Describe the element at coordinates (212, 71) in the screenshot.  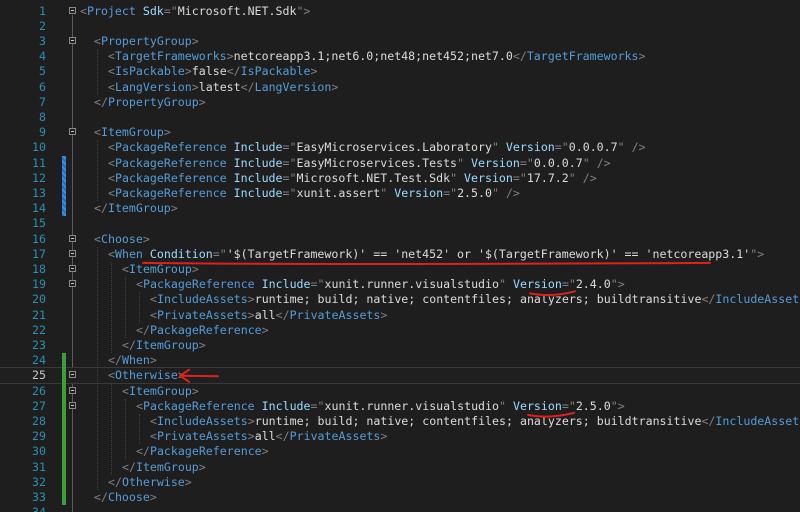
I see `code-text: <IsPackable>false</IsPackable>` at that location.